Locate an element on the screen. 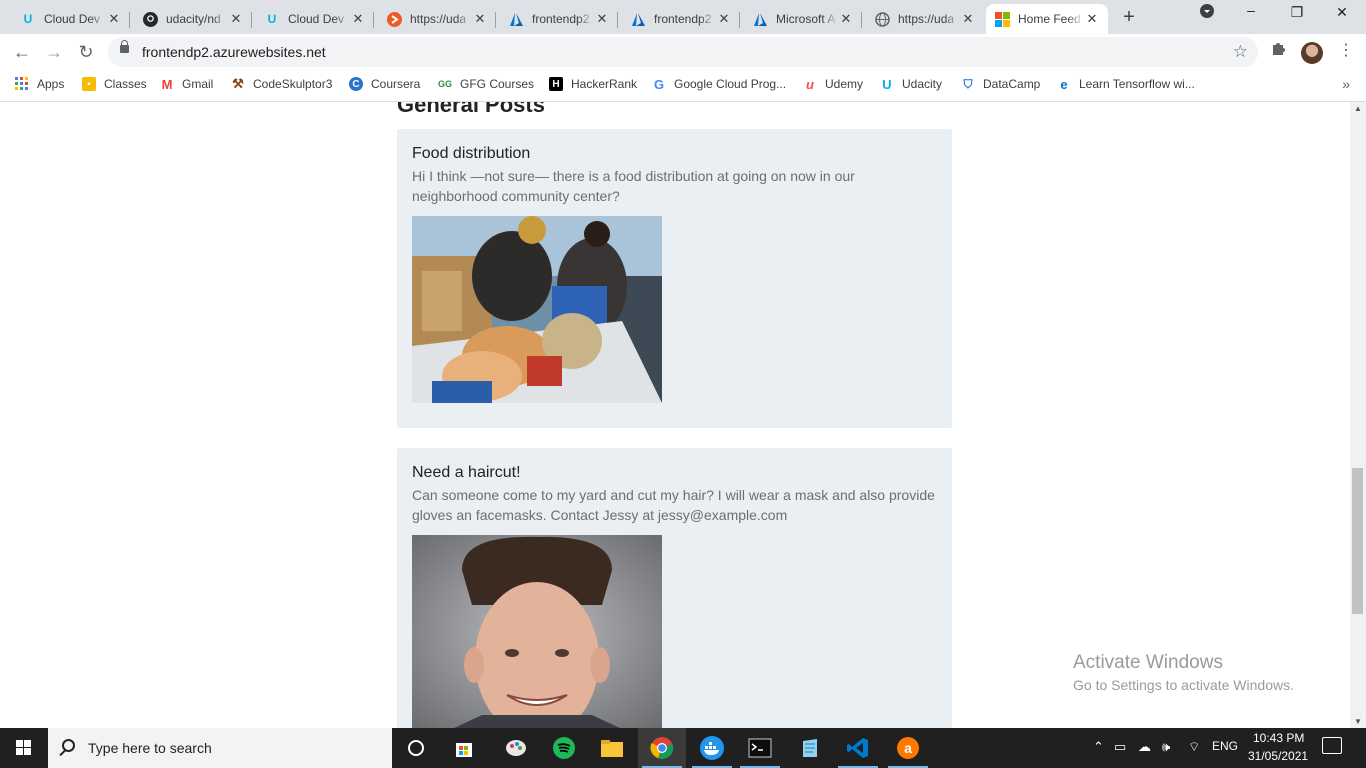 The width and height of the screenshot is (1366, 768). tab-search-icon is located at coordinates (1207, 12).